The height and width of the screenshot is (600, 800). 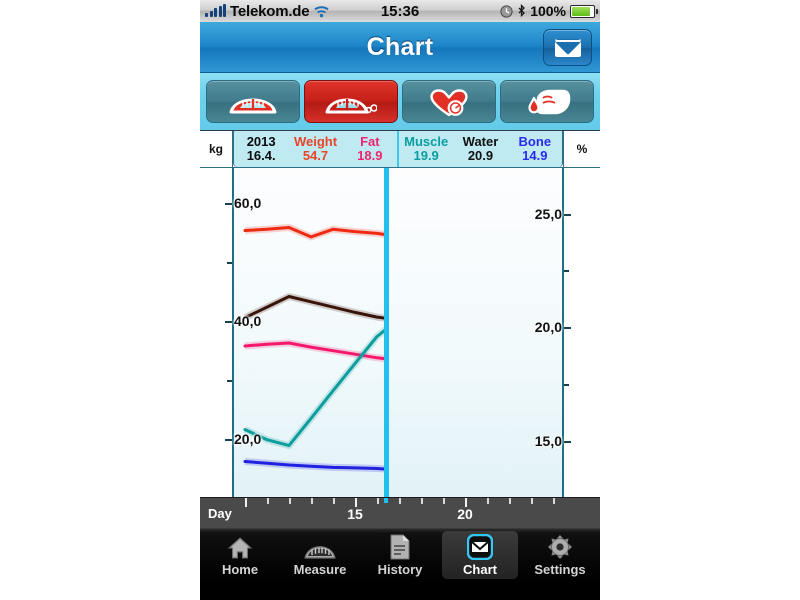 I want to click on tab-chart: Chart, so click(x=480, y=555).